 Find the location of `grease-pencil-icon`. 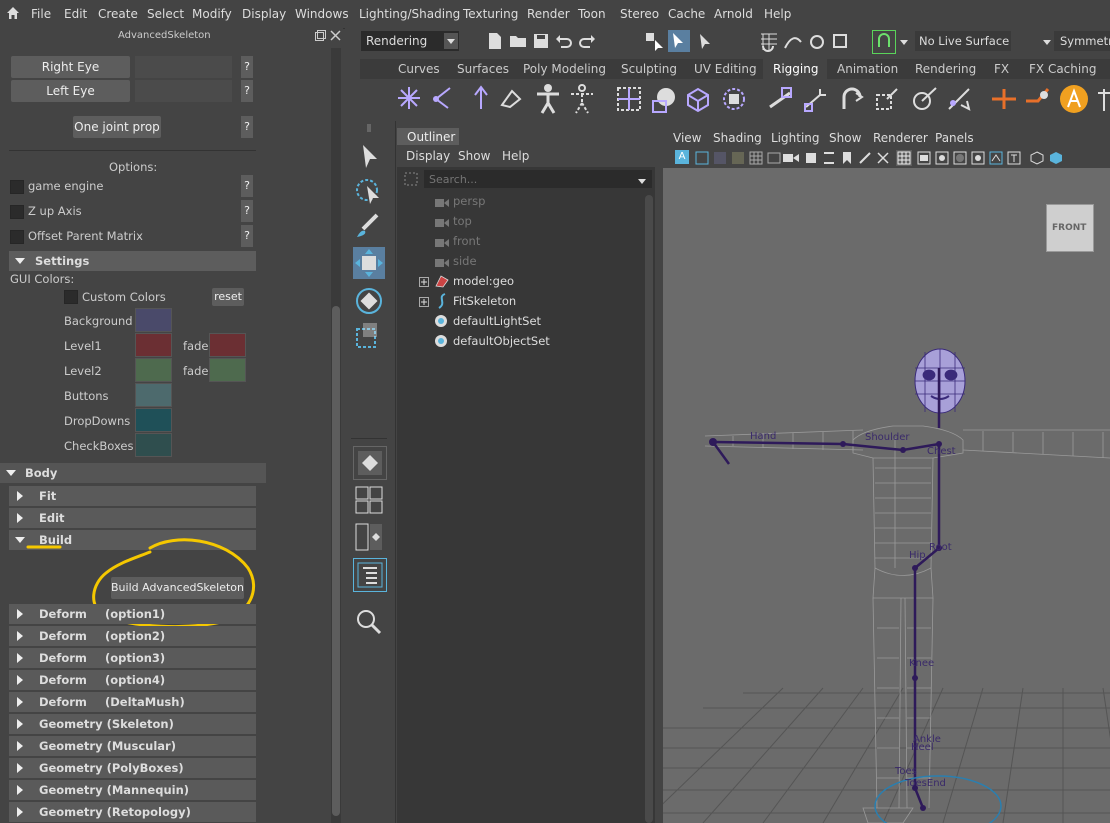

grease-pencil-icon is located at coordinates (865, 159).